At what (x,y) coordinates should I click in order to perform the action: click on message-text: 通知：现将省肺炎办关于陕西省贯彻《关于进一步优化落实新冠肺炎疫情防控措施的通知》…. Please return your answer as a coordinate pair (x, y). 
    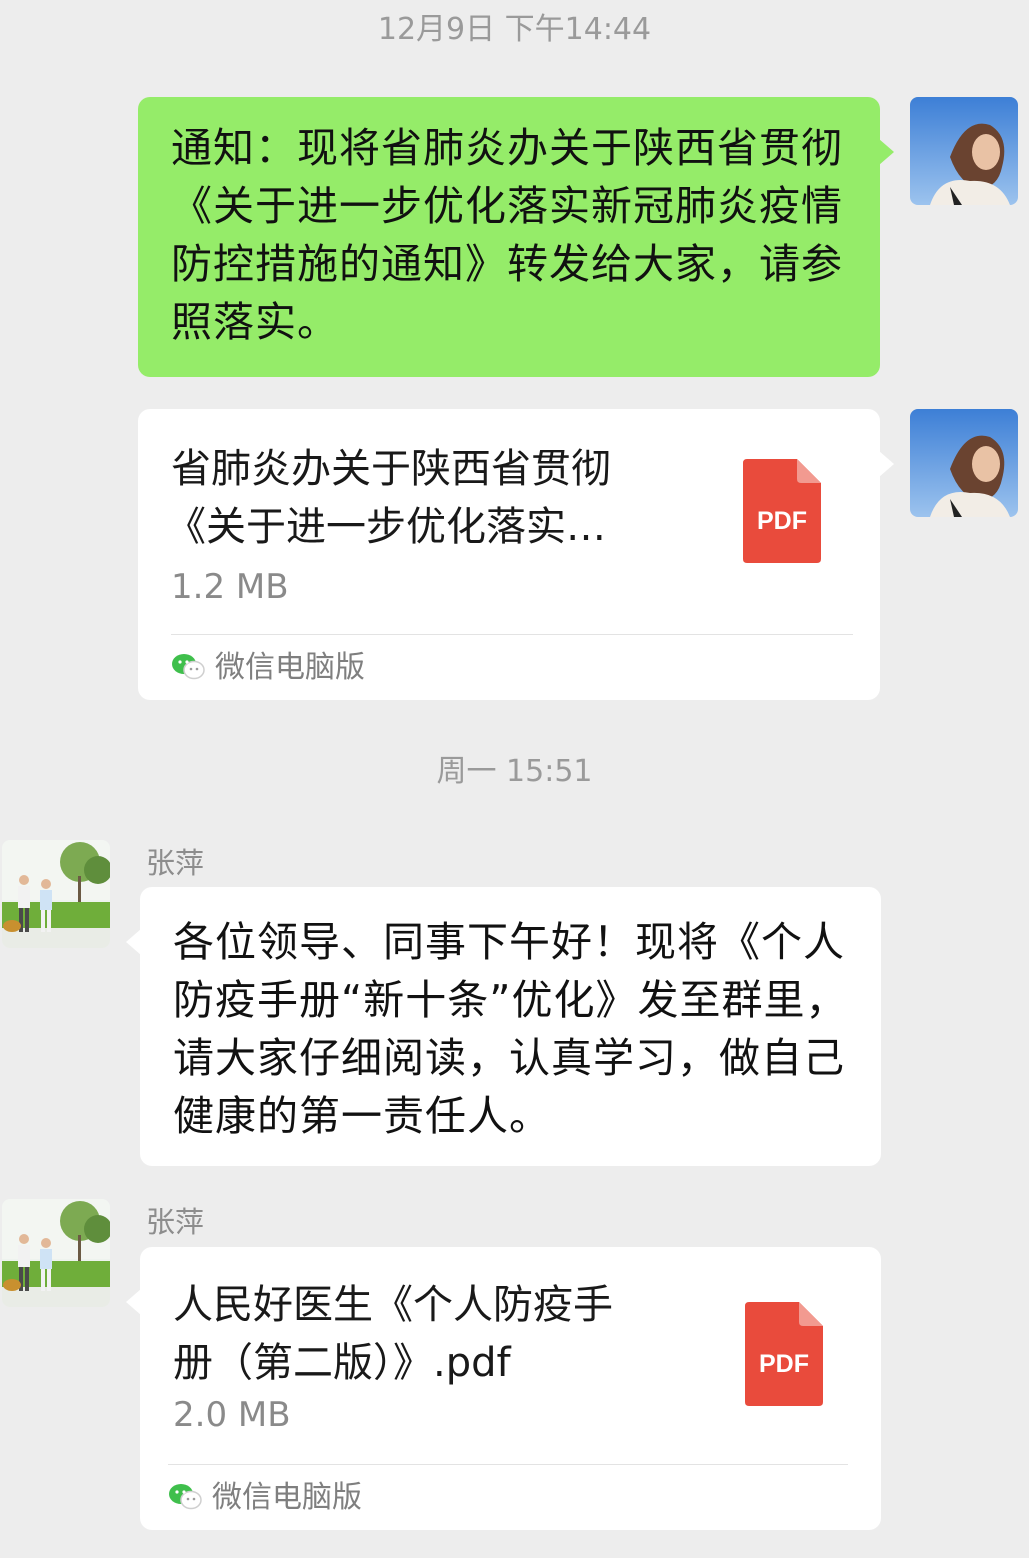
    Looking at the image, I should click on (507, 235).